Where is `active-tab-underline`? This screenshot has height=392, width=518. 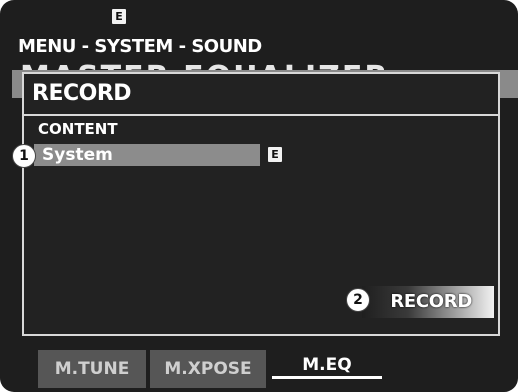 active-tab-underline is located at coordinates (327, 377).